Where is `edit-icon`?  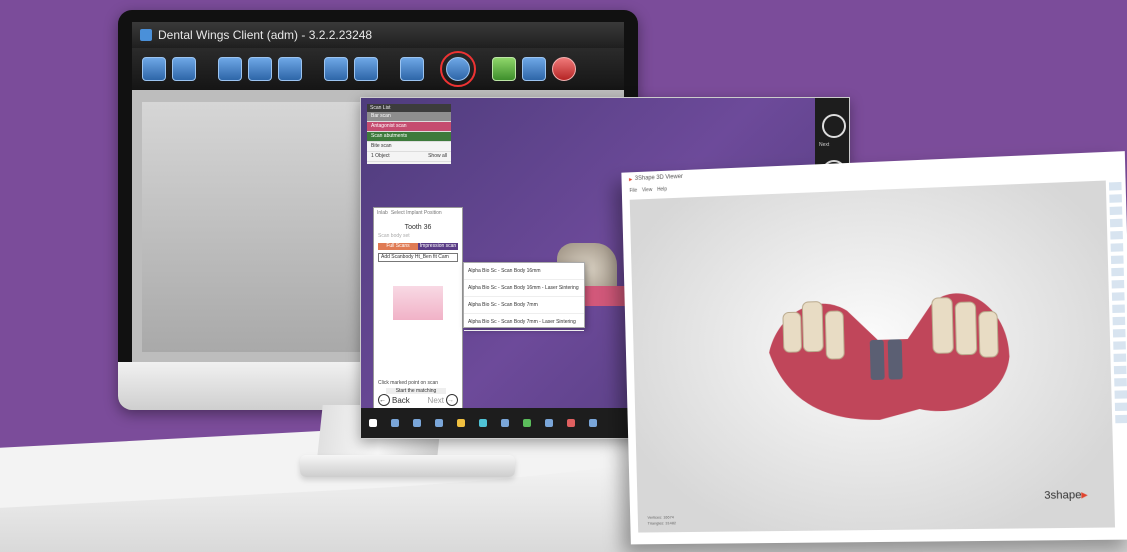 edit-icon is located at coordinates (154, 69).